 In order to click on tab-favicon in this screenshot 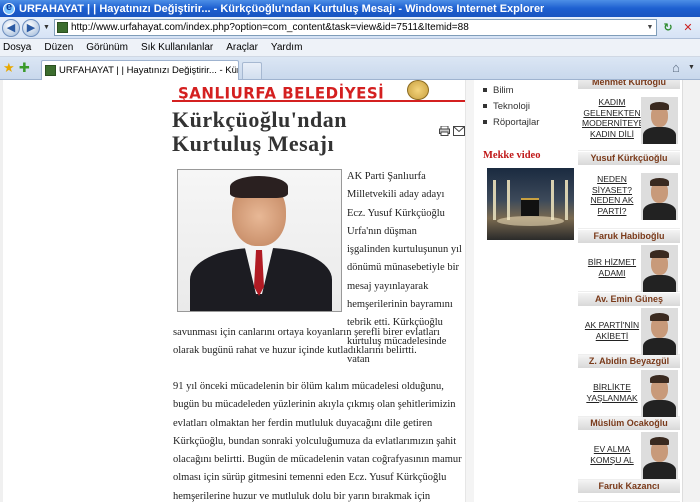, I will do `click(50, 70)`.